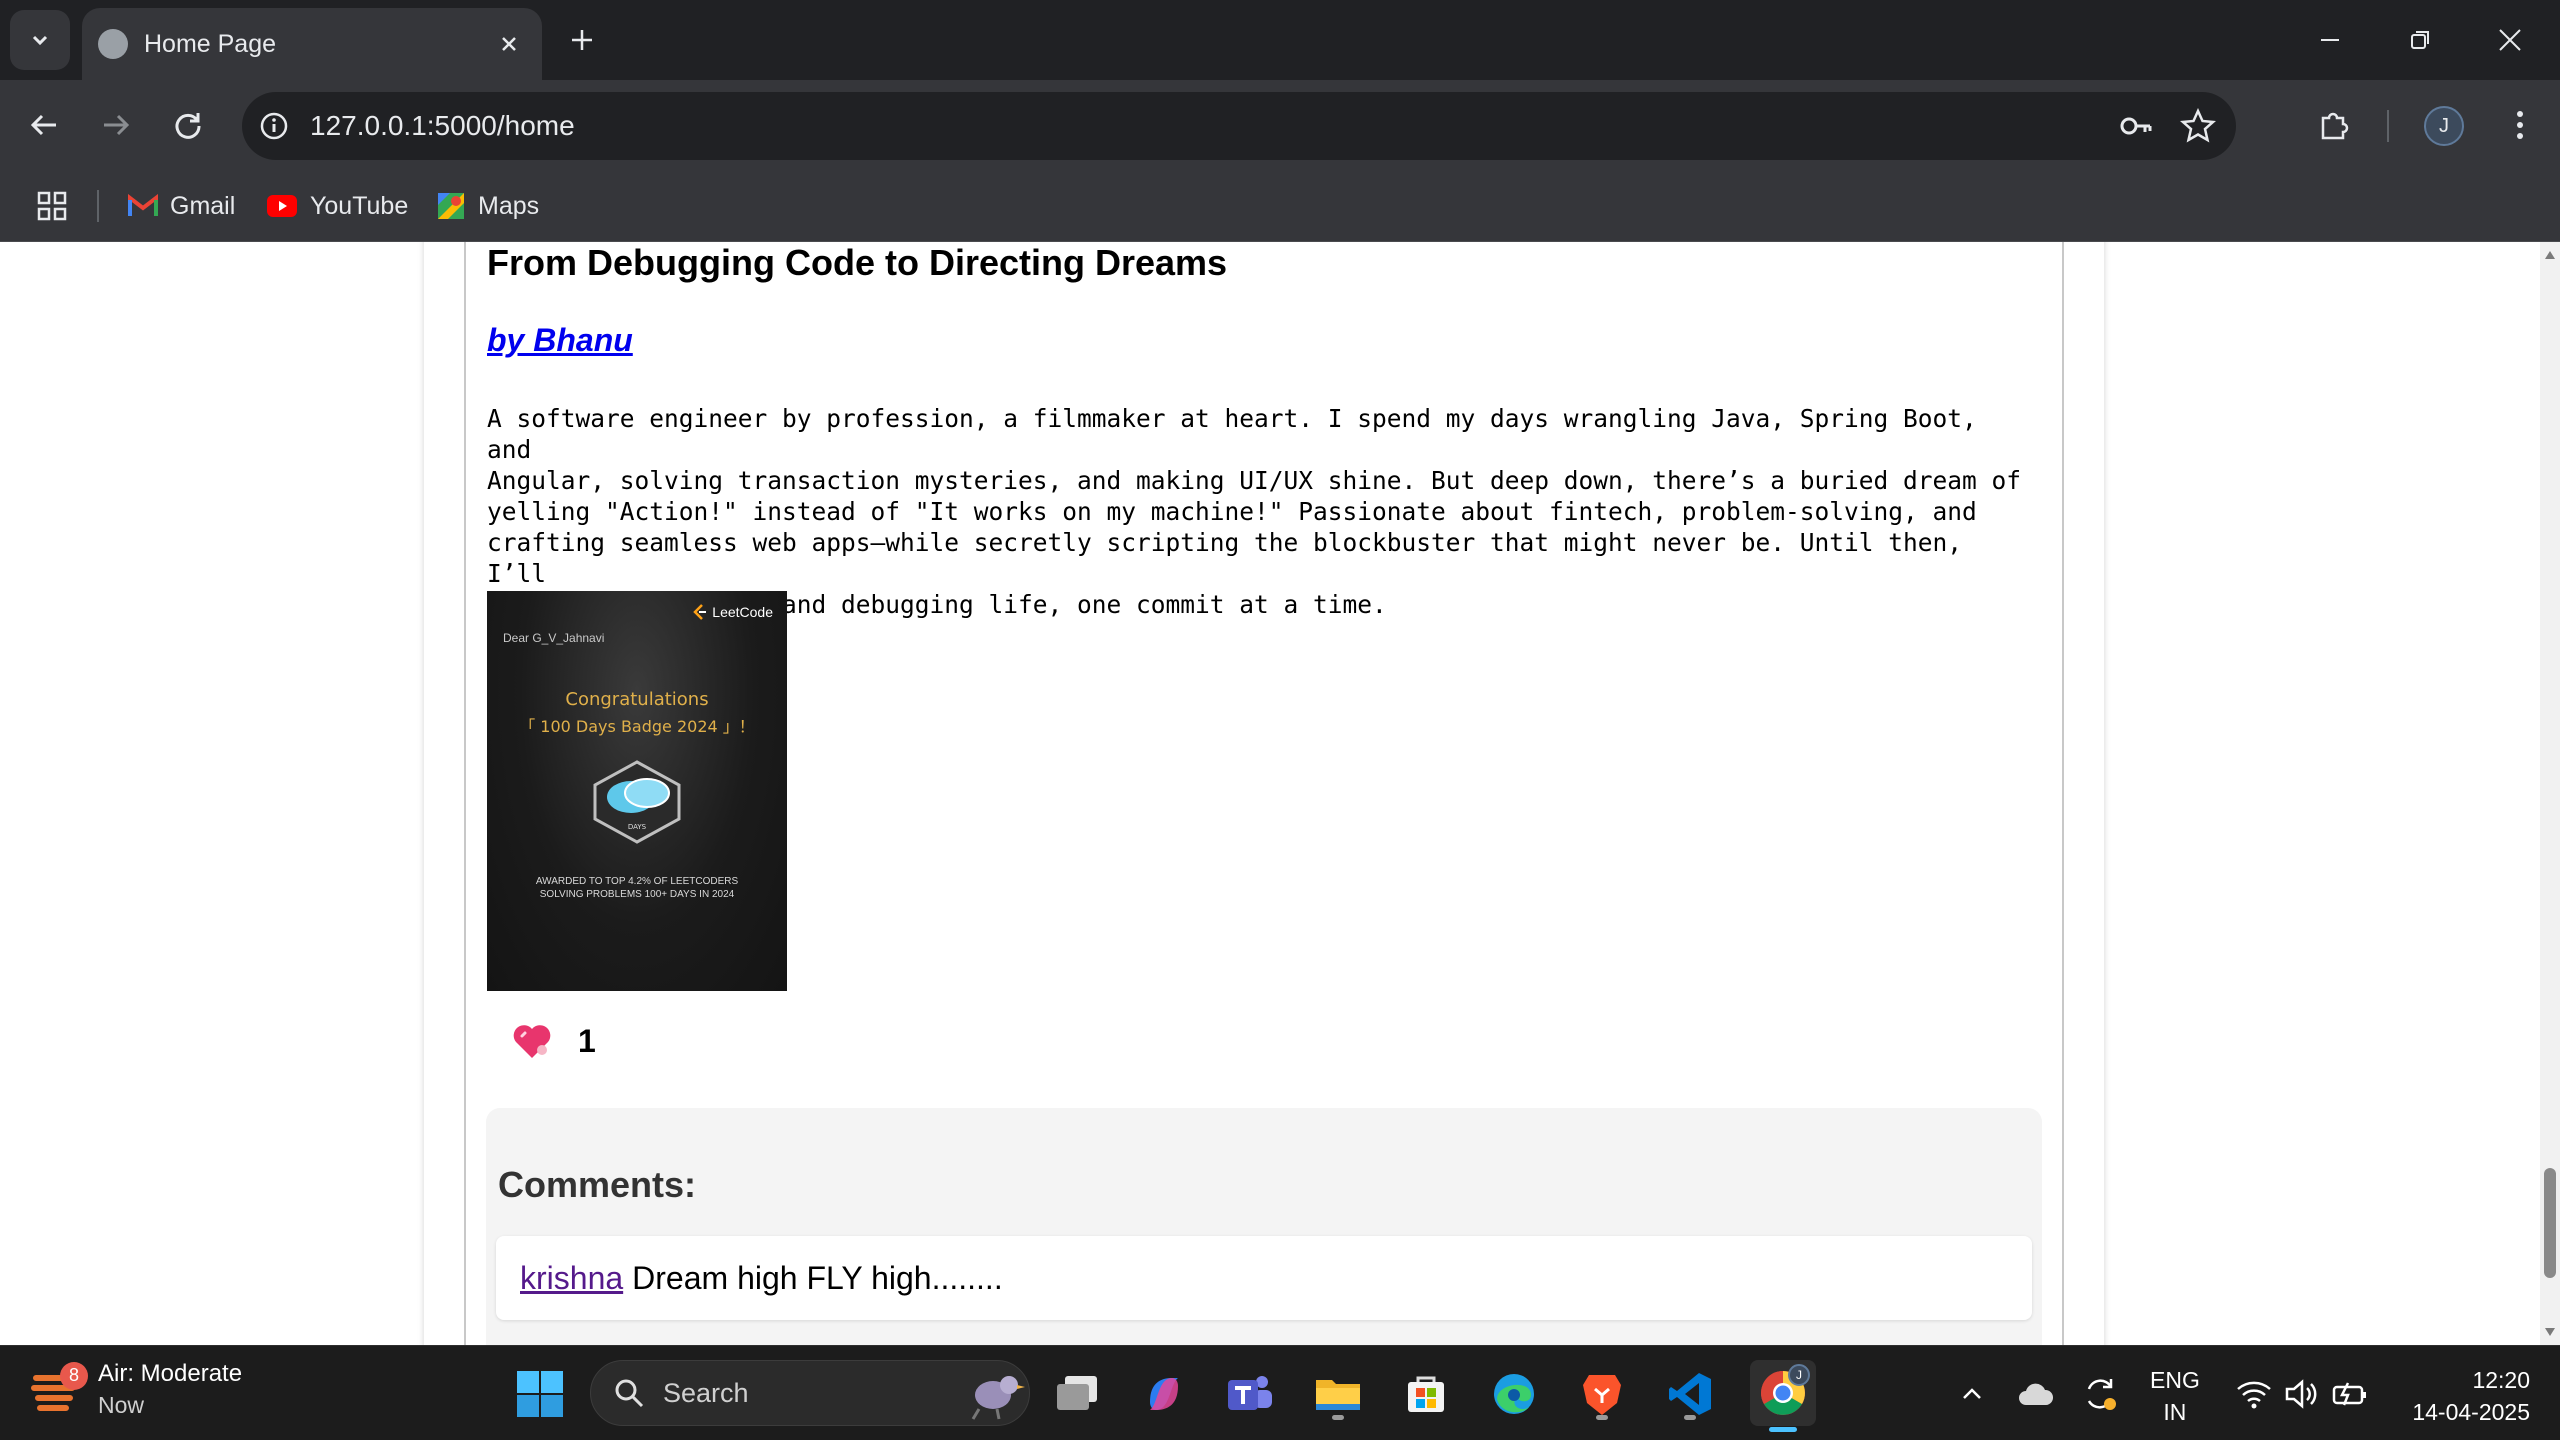 This screenshot has height=1440, width=2560. I want to click on leetcode-wordmark: LeetCode, so click(742, 612).